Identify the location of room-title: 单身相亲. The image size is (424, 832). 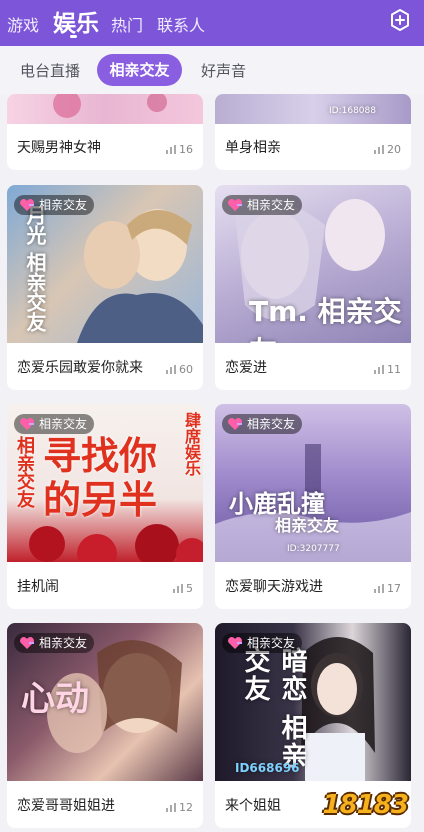
(253, 148).